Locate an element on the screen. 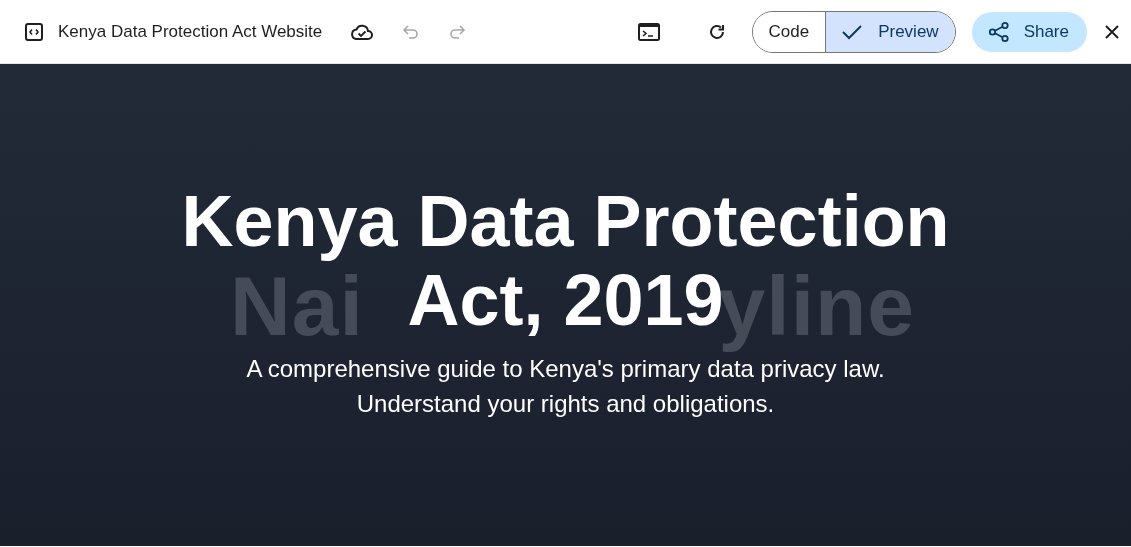 The height and width of the screenshot is (547, 1131). window-title: Kenya Data Protection Act Website is located at coordinates (190, 31).